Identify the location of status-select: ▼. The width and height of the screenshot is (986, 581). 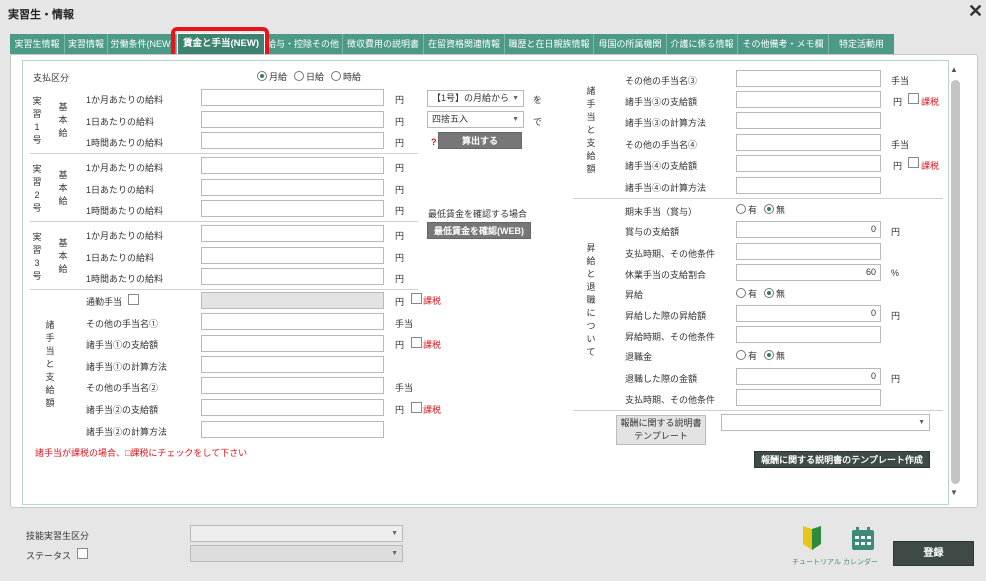
(296, 553).